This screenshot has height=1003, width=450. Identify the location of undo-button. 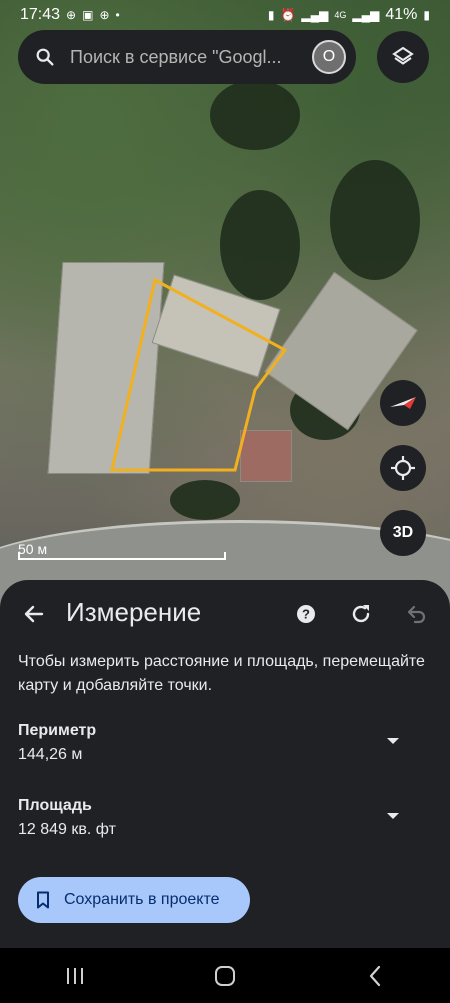
(416, 614).